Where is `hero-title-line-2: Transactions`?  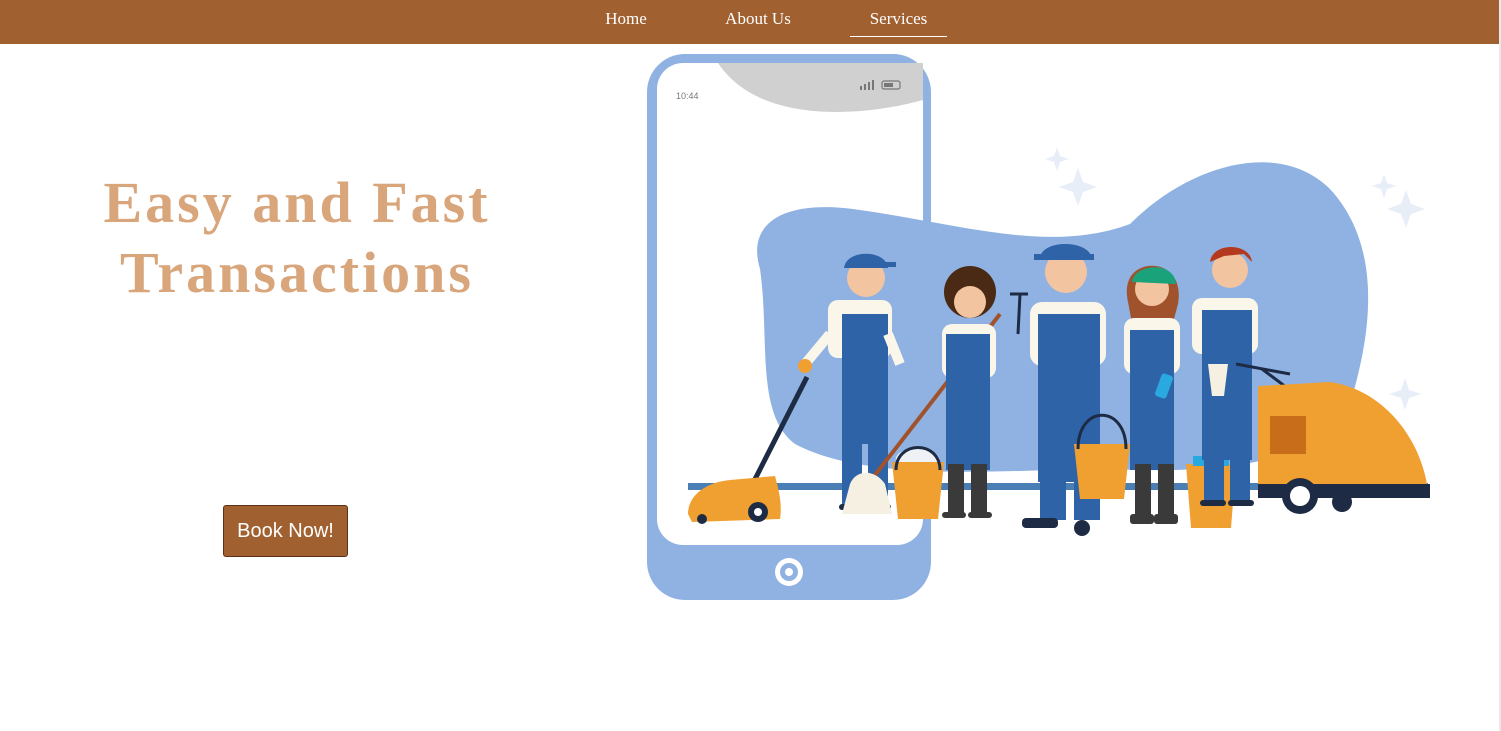 hero-title-line-2: Transactions is located at coordinates (297, 272).